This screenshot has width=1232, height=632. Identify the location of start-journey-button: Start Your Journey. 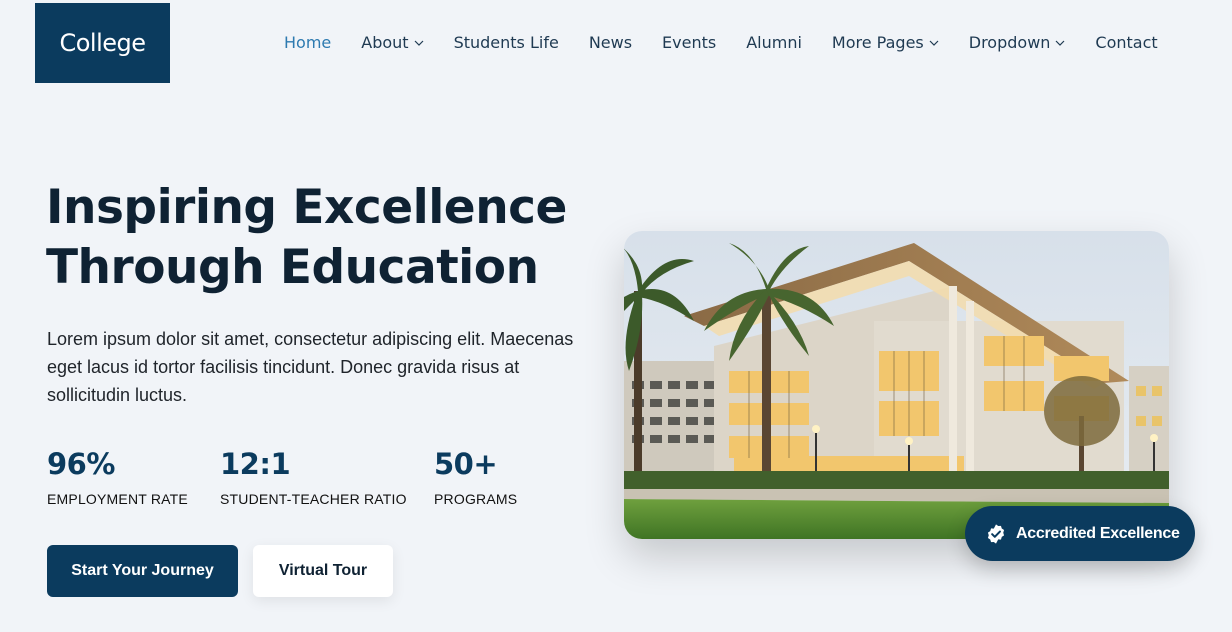
(142, 571).